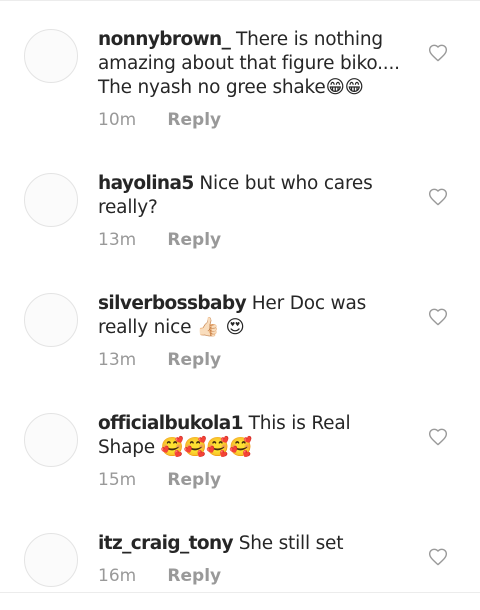 The height and width of the screenshot is (610, 480). Describe the element at coordinates (159, 480) in the screenshot. I see `comment-meta: 15m Reply` at that location.